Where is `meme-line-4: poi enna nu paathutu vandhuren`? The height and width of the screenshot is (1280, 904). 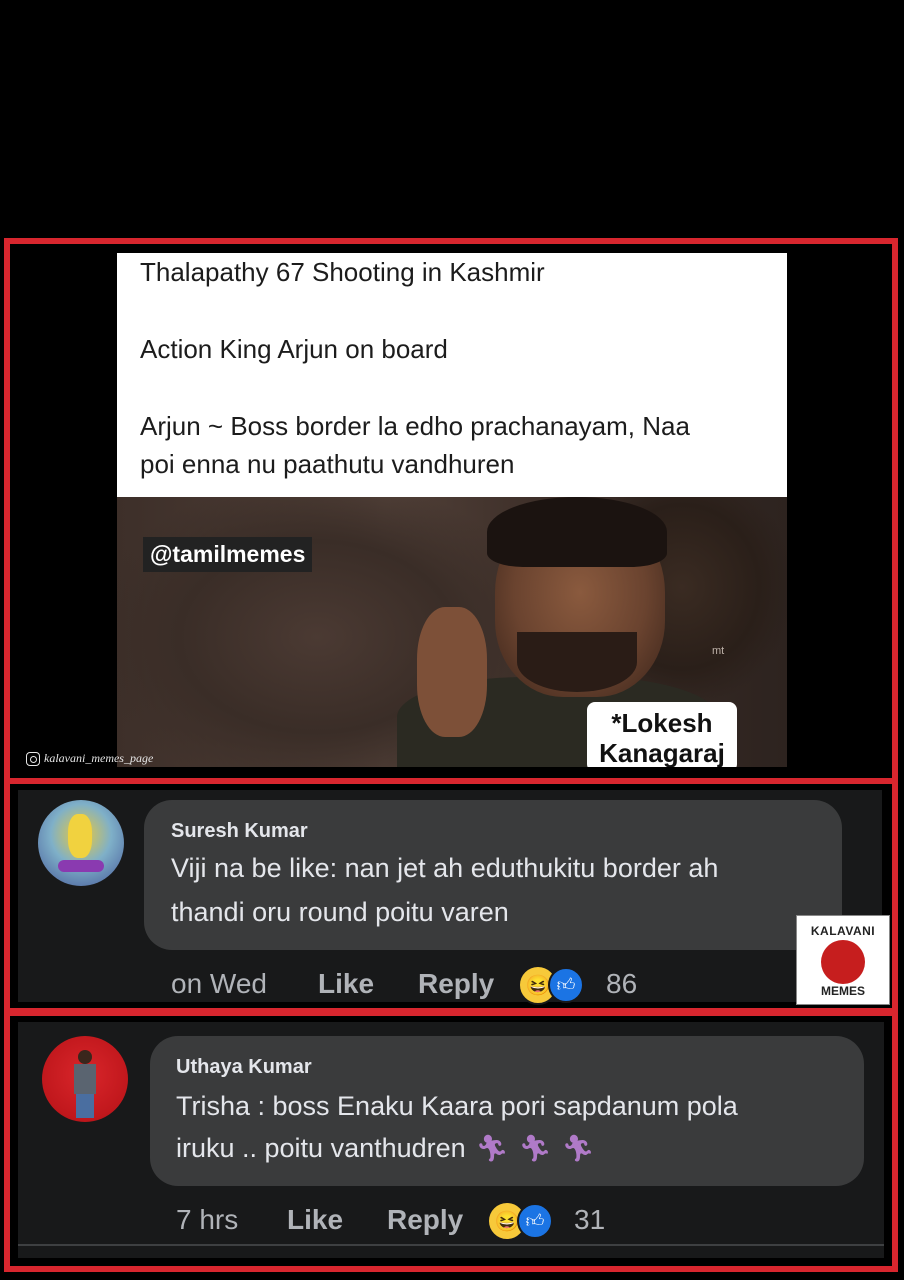
meme-line-4: poi enna nu paathutu vandhuren is located at coordinates (327, 464).